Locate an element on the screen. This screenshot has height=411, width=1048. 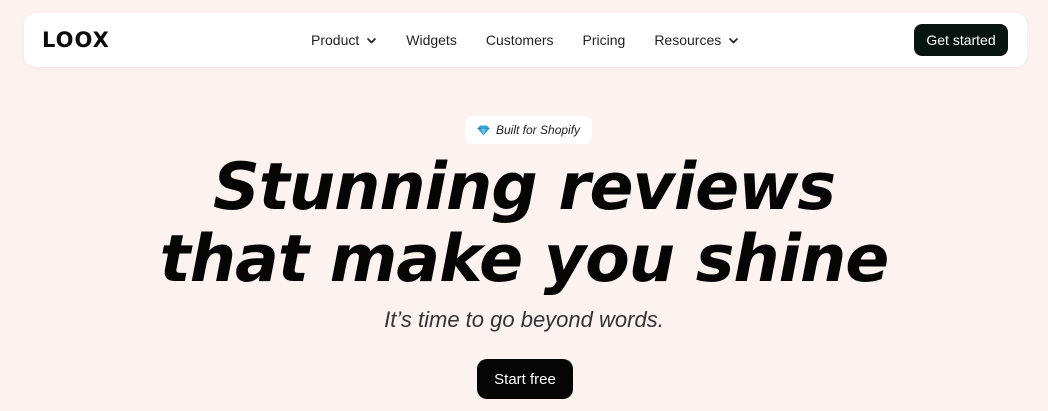
nav-item-pricing: Pricing is located at coordinates (604, 40).